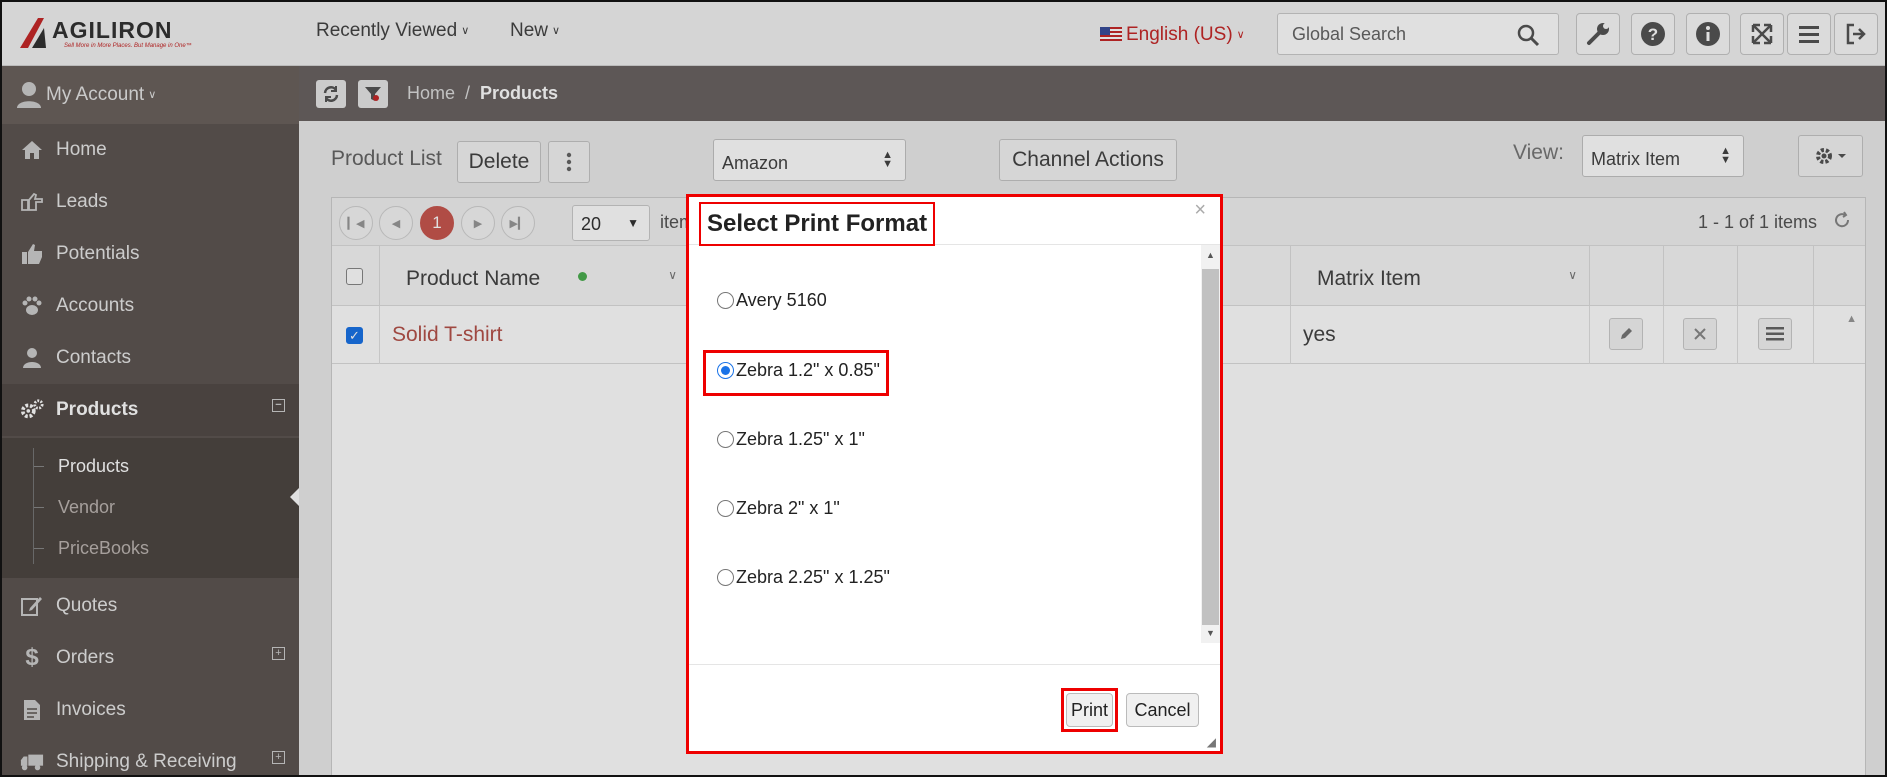  I want to click on scrollbar-thumb, so click(1210, 447).